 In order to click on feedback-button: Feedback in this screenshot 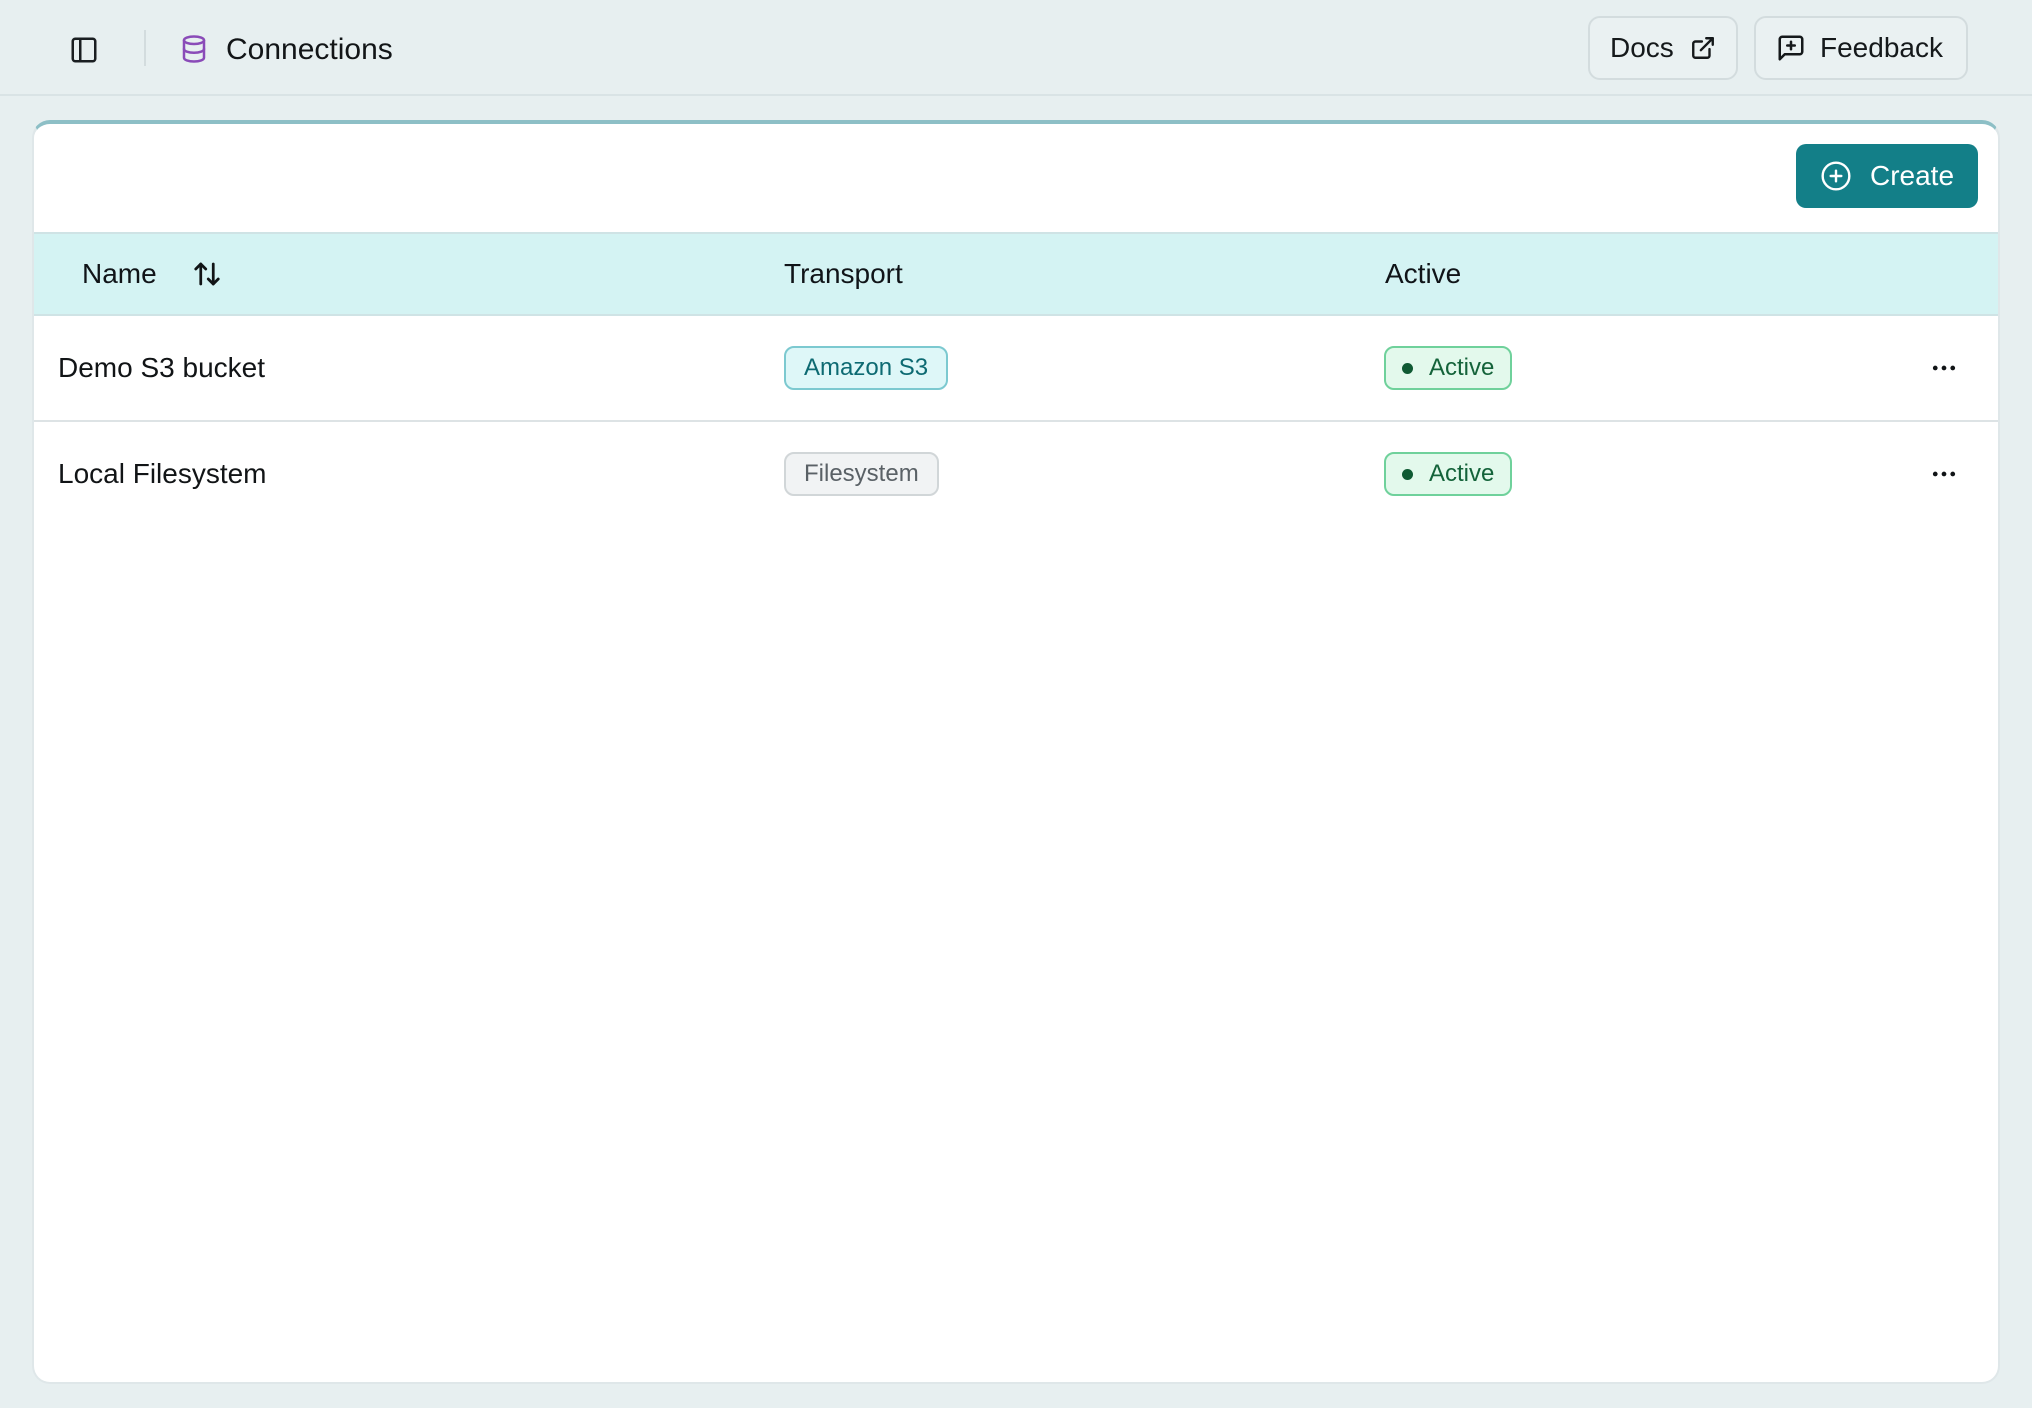, I will do `click(1861, 48)`.